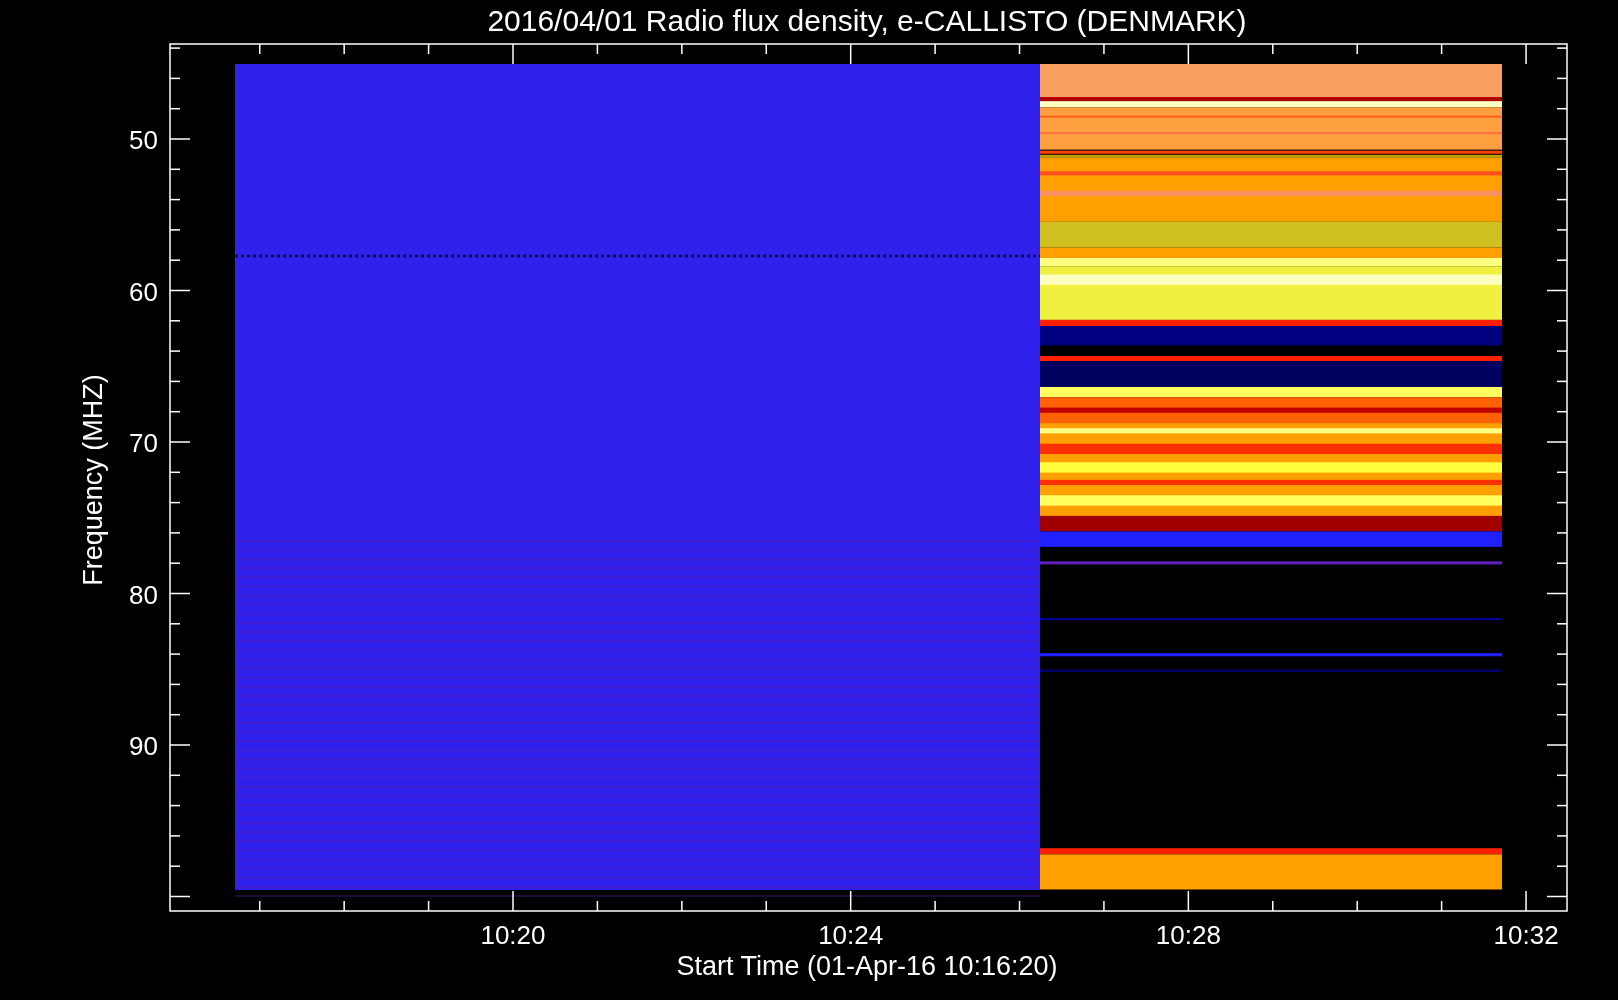 The image size is (1618, 1000). What do you see at coordinates (1526, 935) in the screenshot?
I see `x-tick-label: 10:32` at bounding box center [1526, 935].